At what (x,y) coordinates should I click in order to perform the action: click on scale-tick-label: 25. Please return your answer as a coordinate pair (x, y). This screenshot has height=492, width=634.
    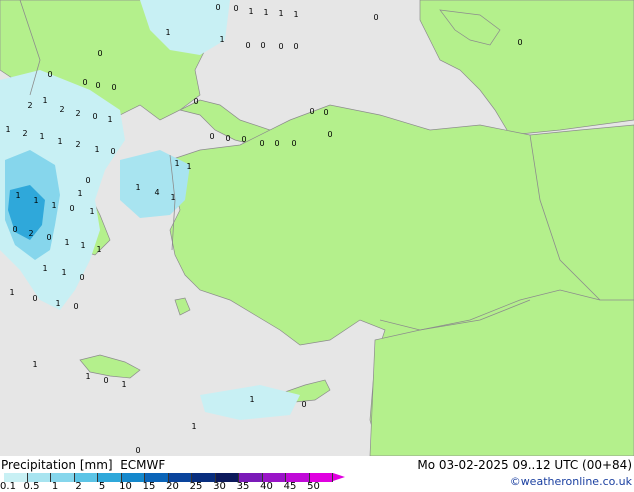
    Looking at the image, I should click on (196, 486).